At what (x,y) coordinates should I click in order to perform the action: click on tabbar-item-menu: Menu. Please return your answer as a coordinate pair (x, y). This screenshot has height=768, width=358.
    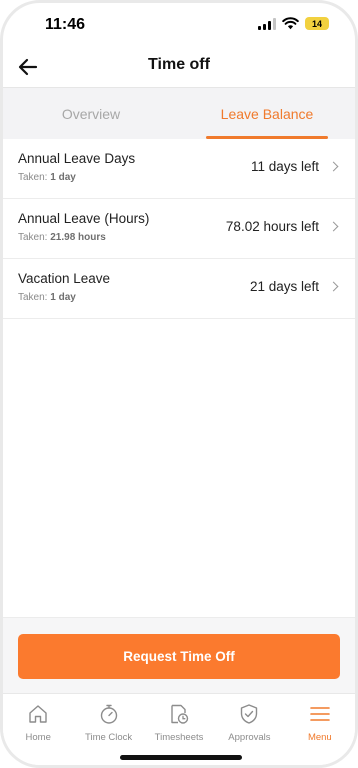
    Looking at the image, I should click on (320, 729).